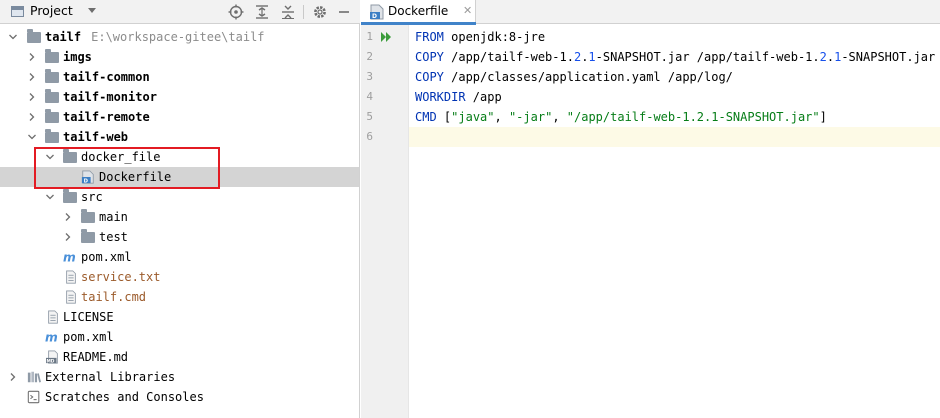  What do you see at coordinates (369, 116) in the screenshot?
I see `line-number: 5` at bounding box center [369, 116].